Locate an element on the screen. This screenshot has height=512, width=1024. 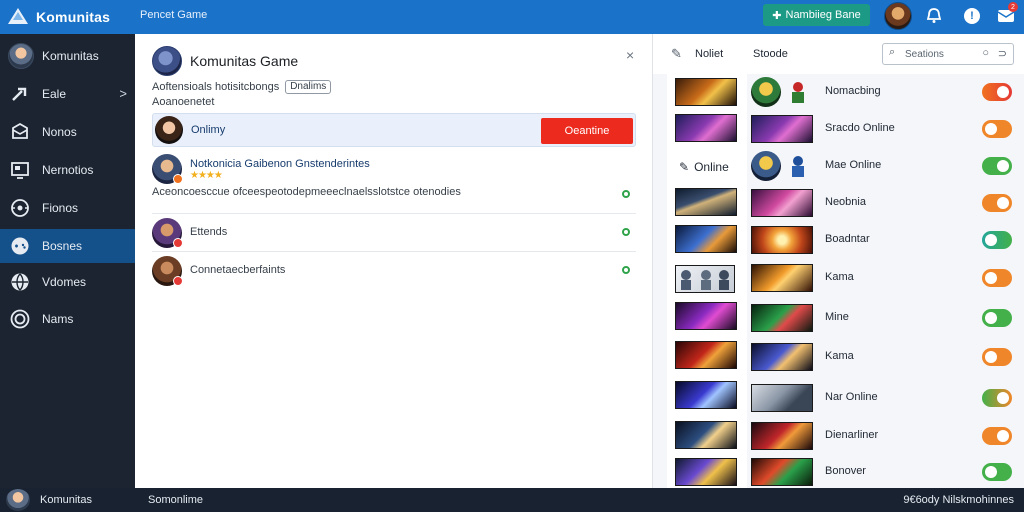
list-item: Neobnia is located at coordinates (886, 203).